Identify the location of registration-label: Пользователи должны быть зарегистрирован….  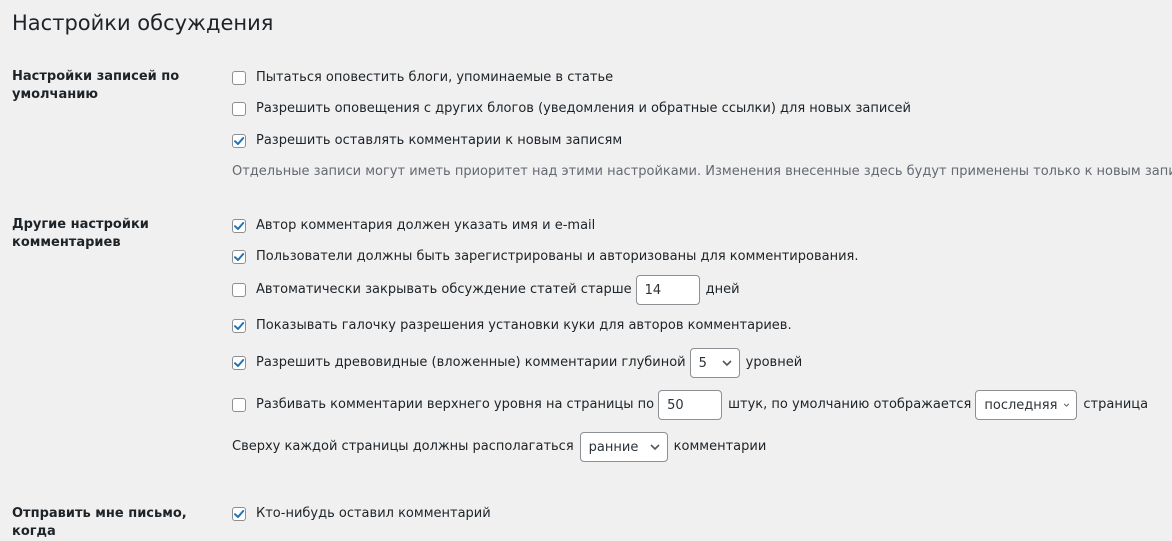
(557, 257).